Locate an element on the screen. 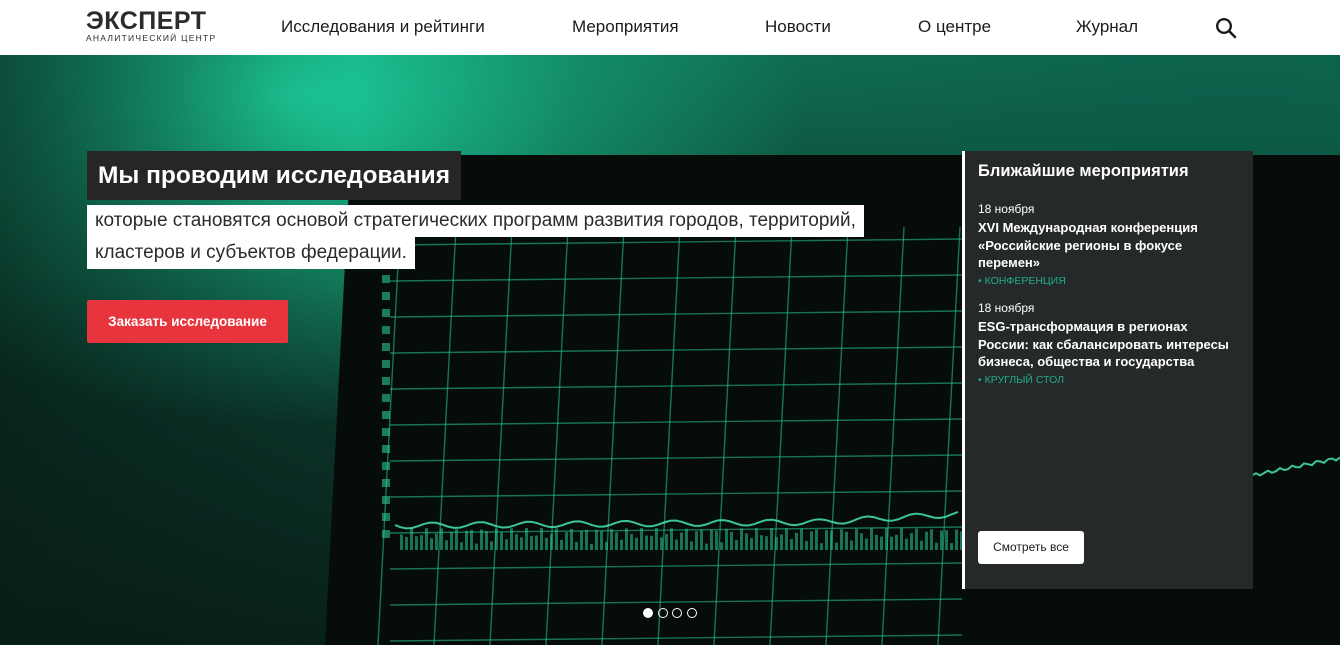 This screenshot has height=645, width=1340. logo: ЭКСПЕРТ АНАЛИТИЧЕСКИЙ ЦЕНТР is located at coordinates (152, 25).